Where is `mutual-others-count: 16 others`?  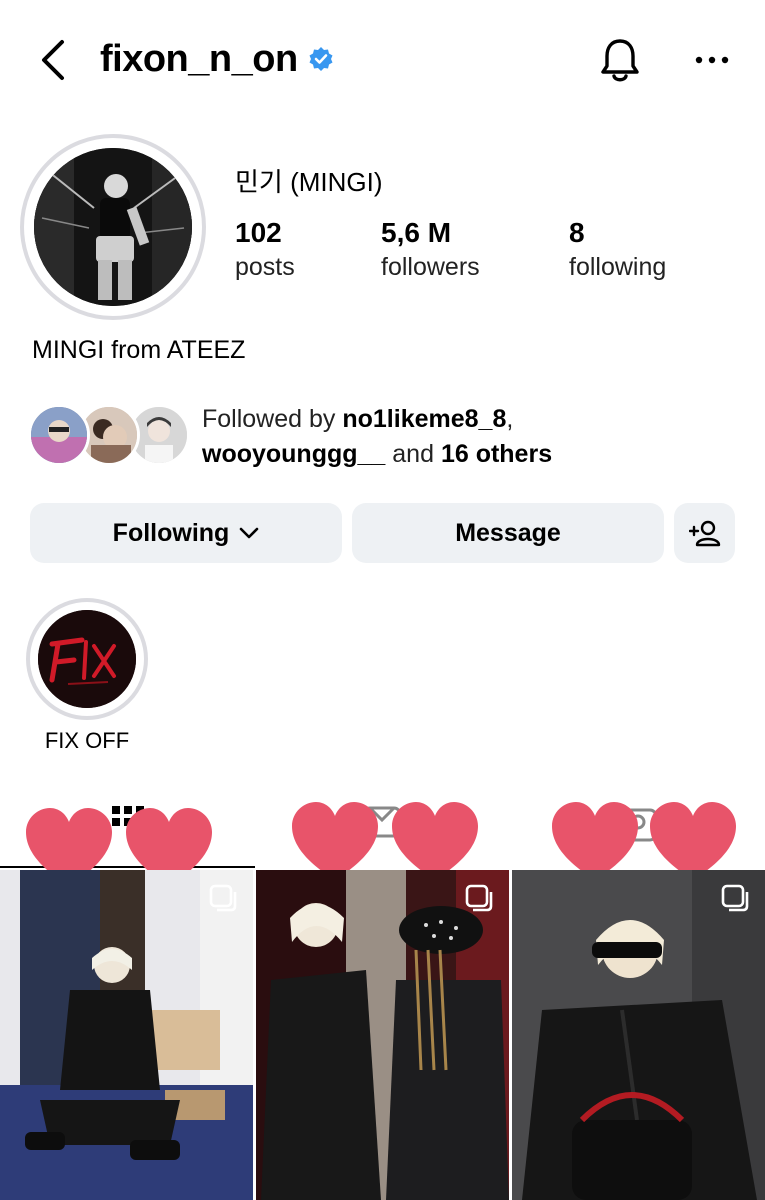
mutual-others-count: 16 others is located at coordinates (496, 454).